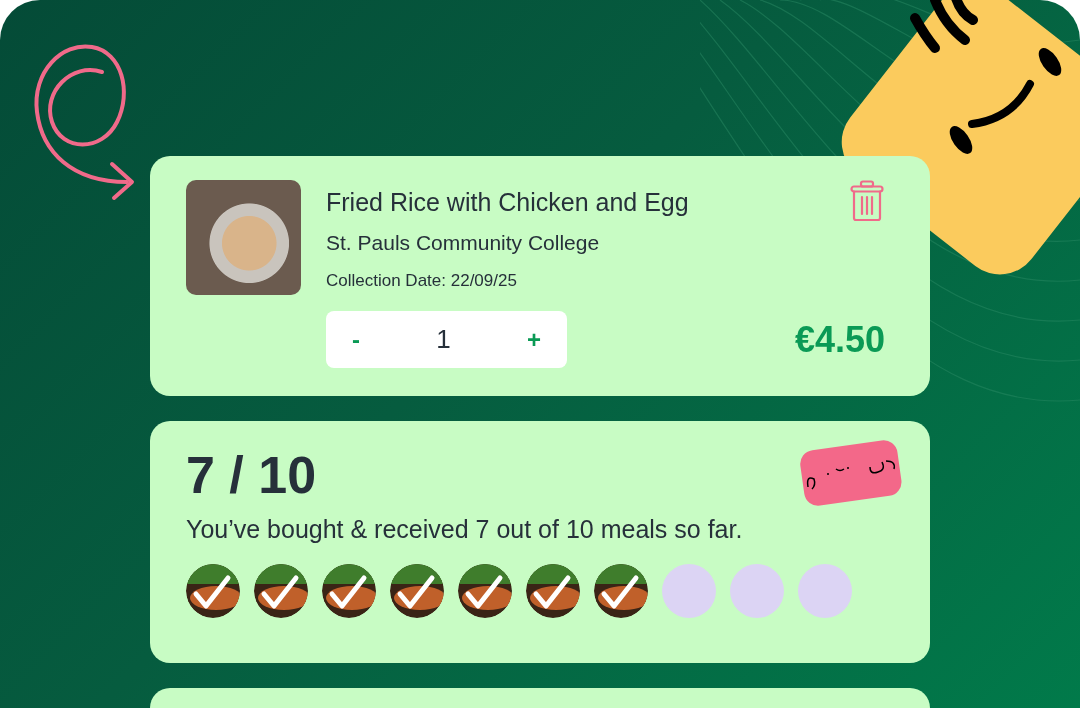  I want to click on price-text: €4.50, so click(839, 339).